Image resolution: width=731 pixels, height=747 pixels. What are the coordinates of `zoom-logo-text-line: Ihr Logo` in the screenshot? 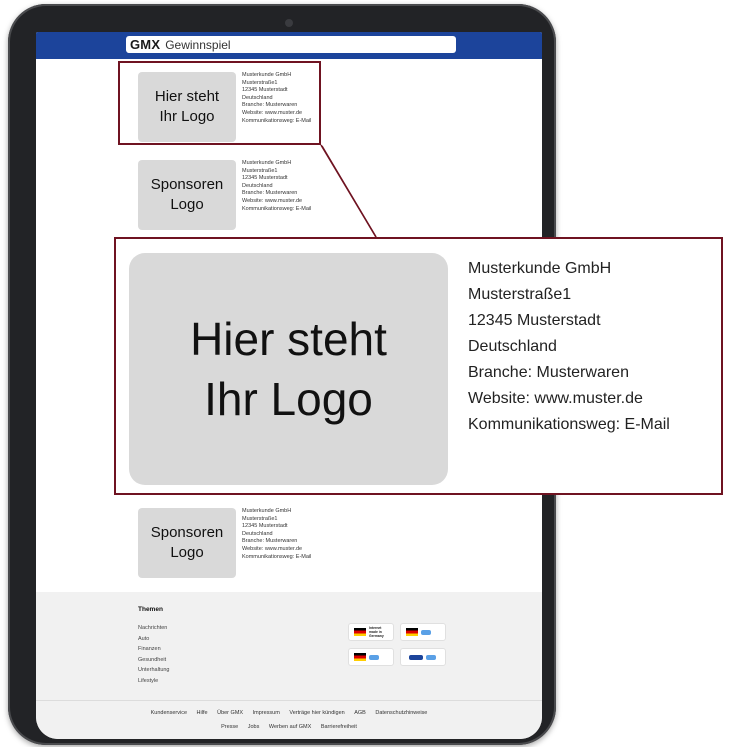 It's located at (288, 399).